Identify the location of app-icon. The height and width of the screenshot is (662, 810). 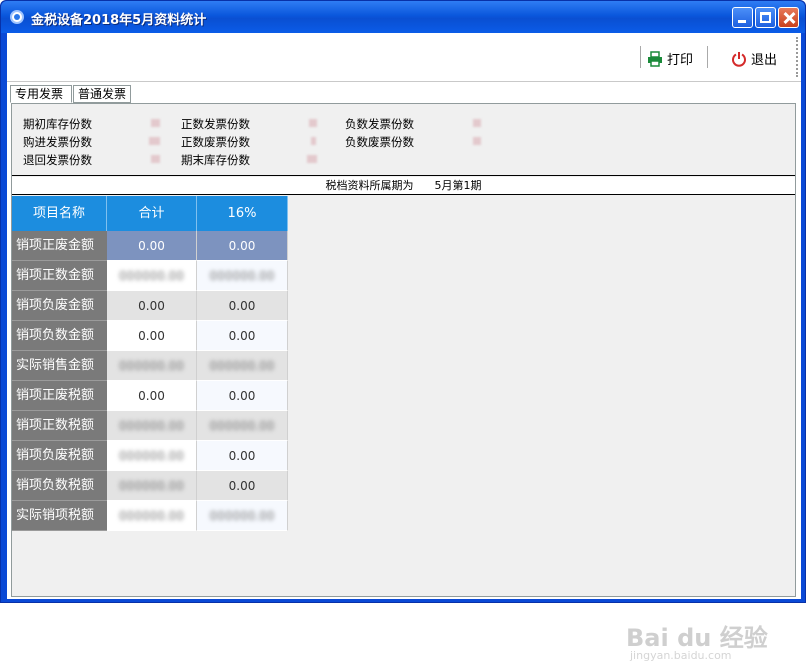
(17, 17).